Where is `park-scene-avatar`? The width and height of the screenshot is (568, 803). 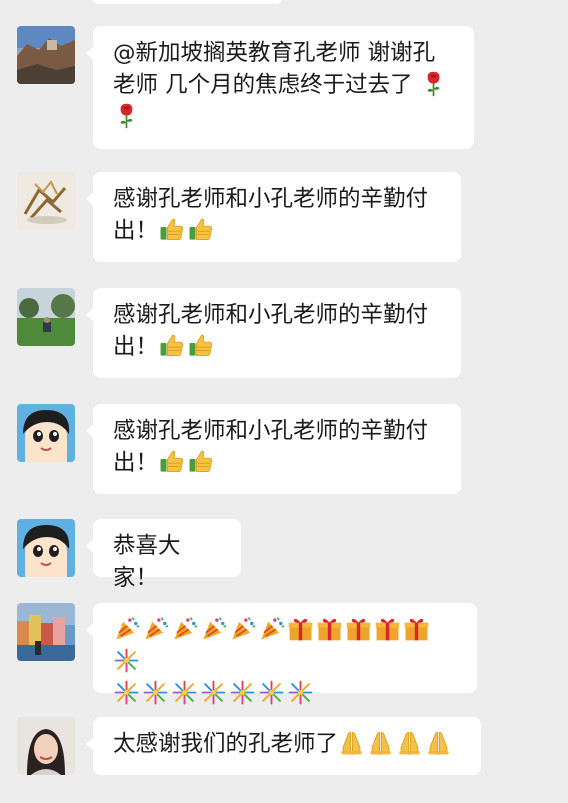
park-scene-avatar is located at coordinates (46, 317).